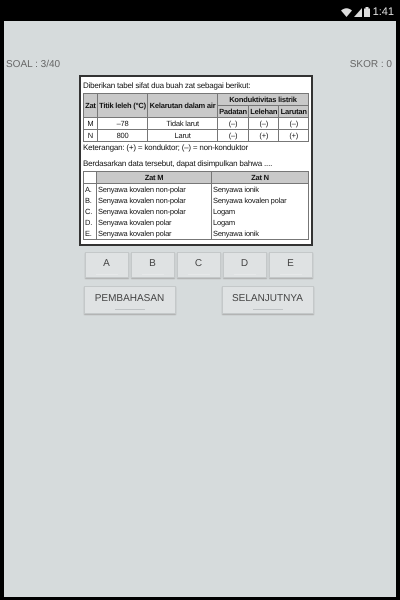 The height and width of the screenshot is (600, 400). What do you see at coordinates (130, 300) in the screenshot?
I see `action-button: PEMBAHASAN` at bounding box center [130, 300].